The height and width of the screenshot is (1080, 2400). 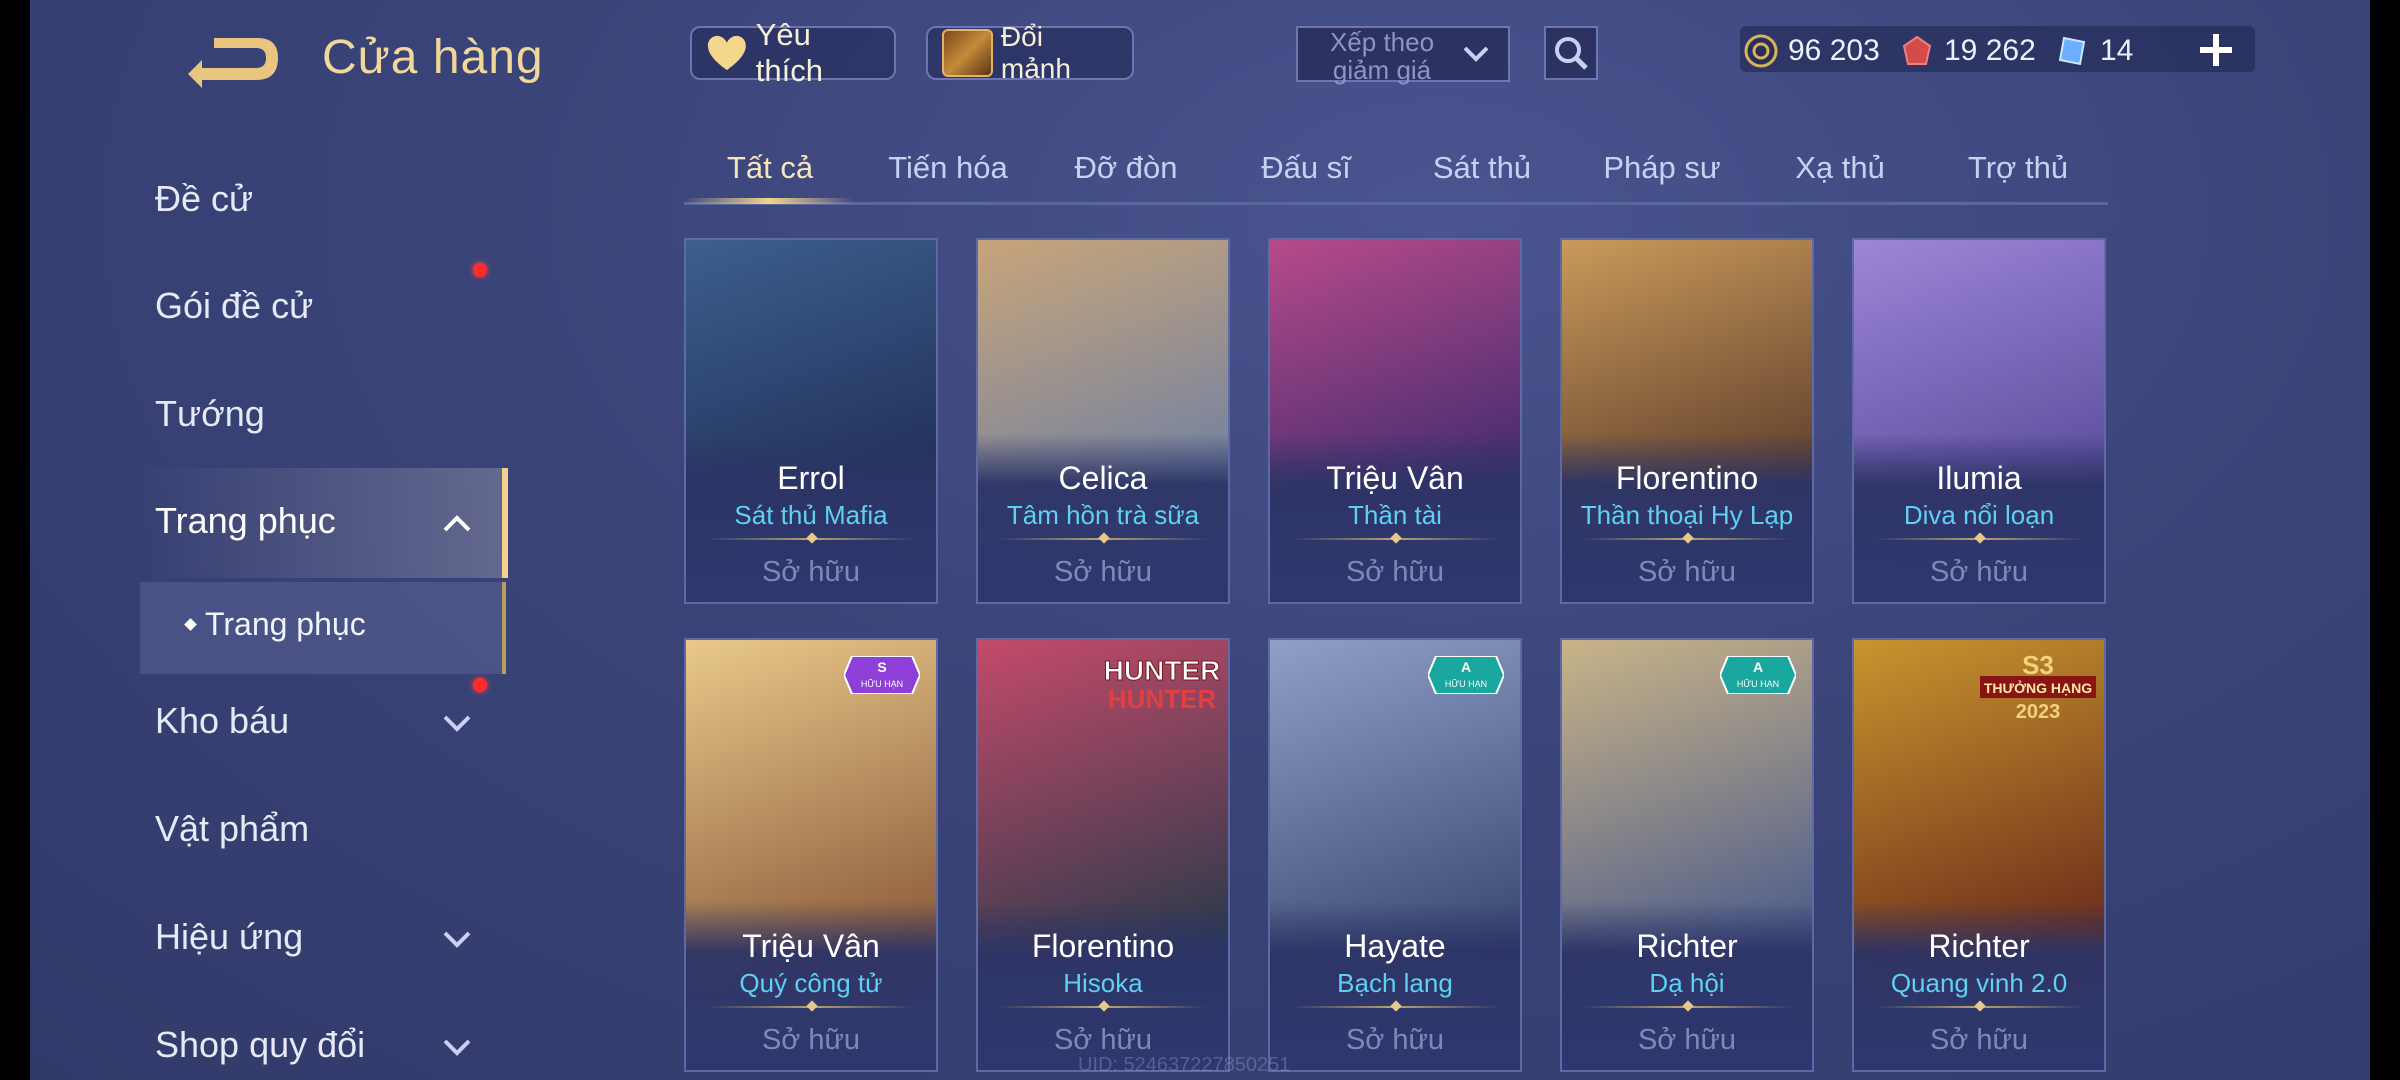 I want to click on skin-card-info: Errol Sát thủ Mafia Sở hữu, so click(x=811, y=518).